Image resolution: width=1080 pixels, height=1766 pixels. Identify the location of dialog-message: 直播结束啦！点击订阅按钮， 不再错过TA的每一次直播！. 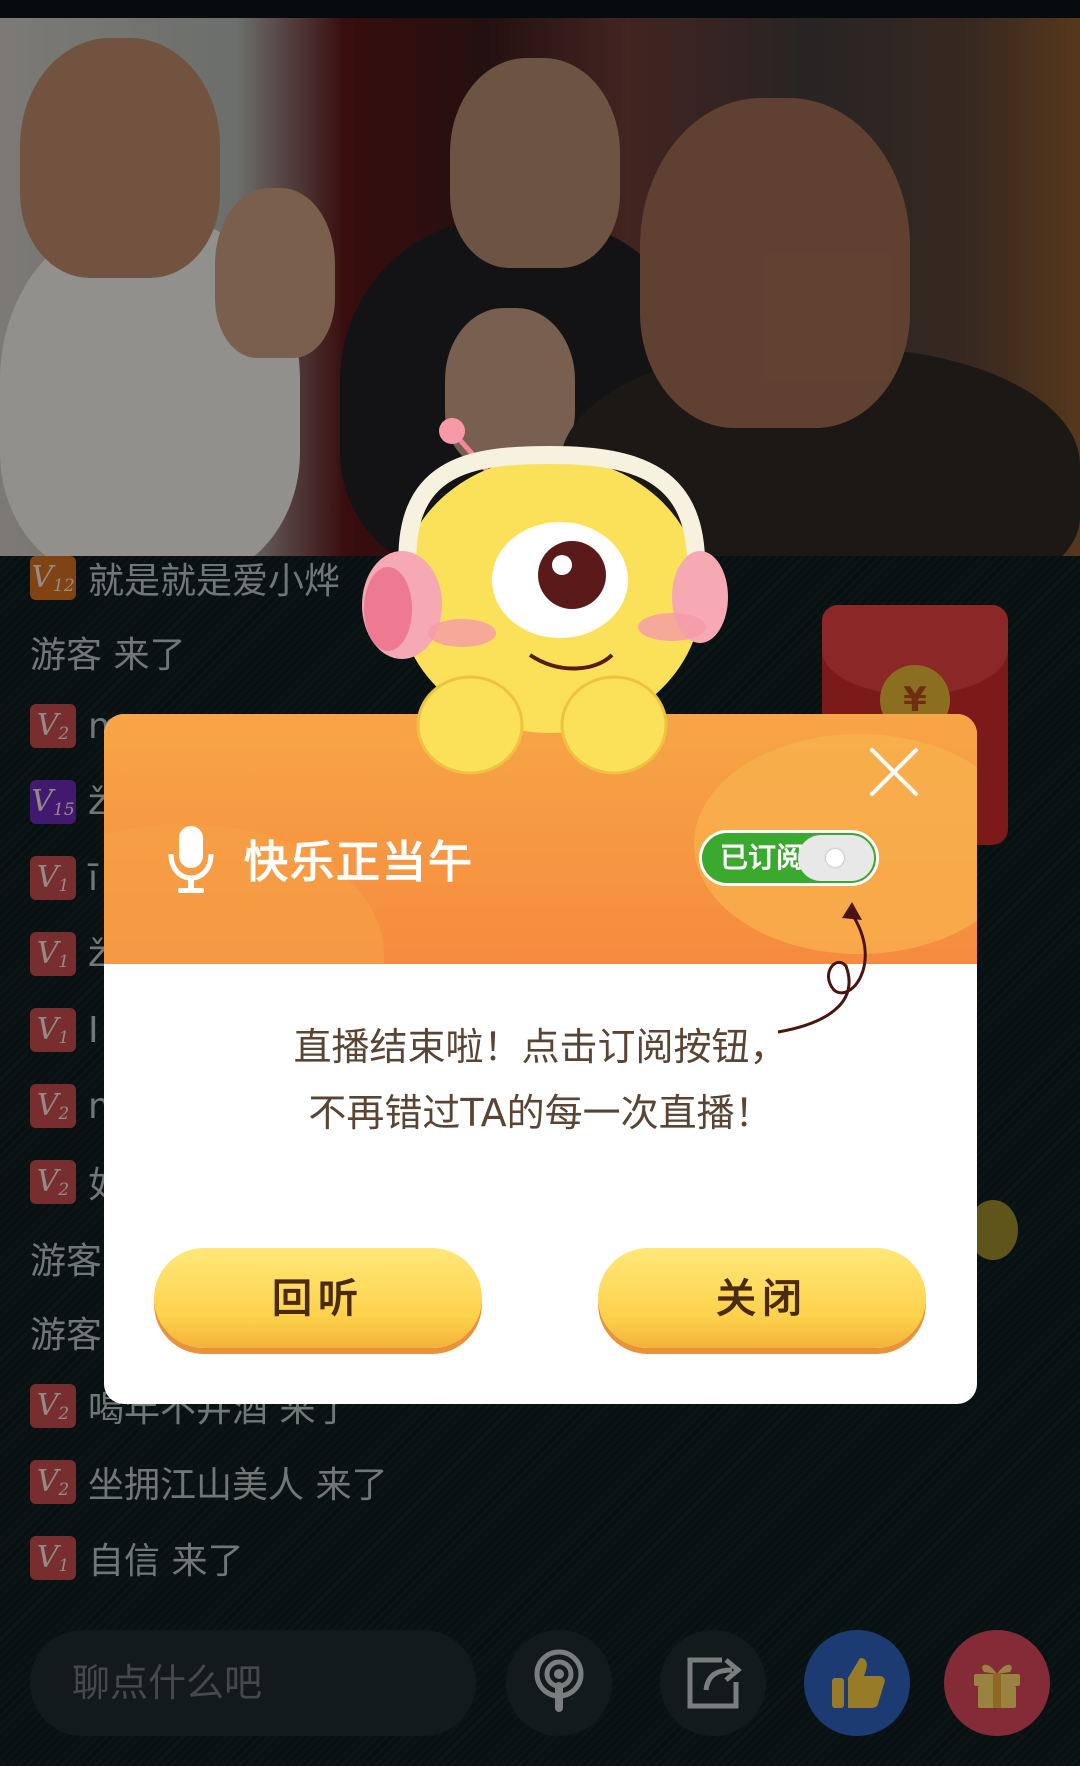
(540, 1080).